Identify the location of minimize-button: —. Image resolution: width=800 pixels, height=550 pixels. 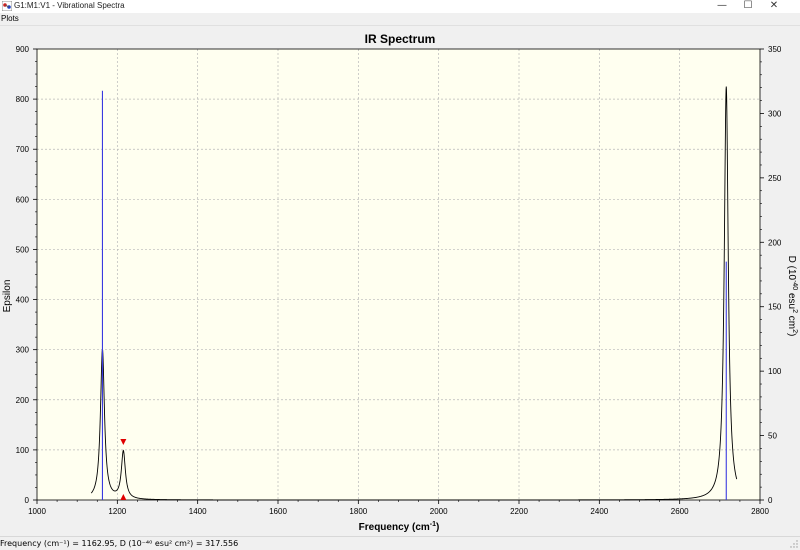
(722, 6).